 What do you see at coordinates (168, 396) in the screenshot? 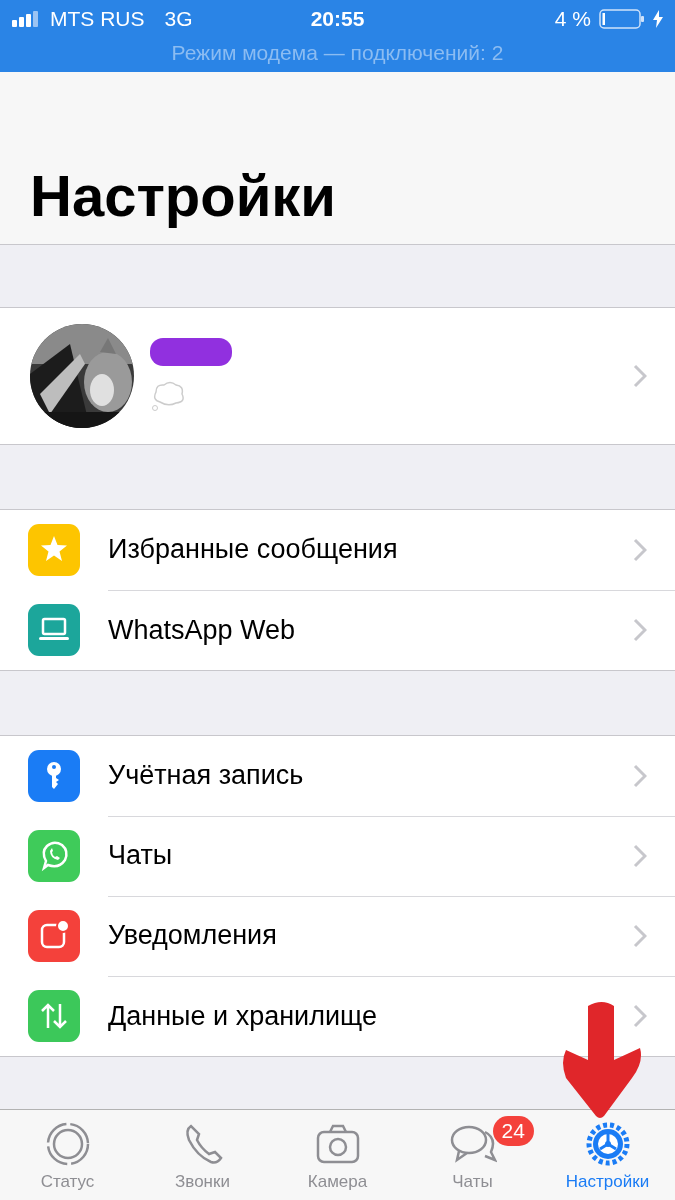
I see `thought-bubble-icon` at bounding box center [168, 396].